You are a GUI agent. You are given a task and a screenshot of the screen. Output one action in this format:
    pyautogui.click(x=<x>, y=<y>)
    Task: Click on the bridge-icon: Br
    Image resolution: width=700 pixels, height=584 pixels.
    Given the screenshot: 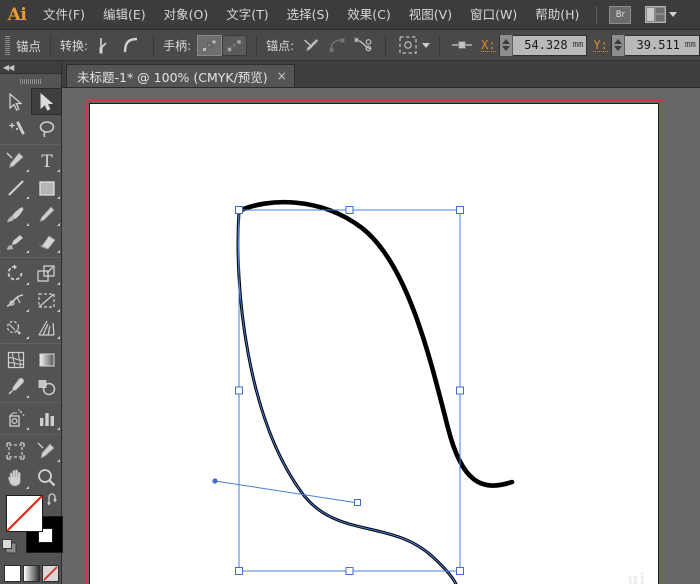 What is the action you would take?
    pyautogui.click(x=620, y=14)
    